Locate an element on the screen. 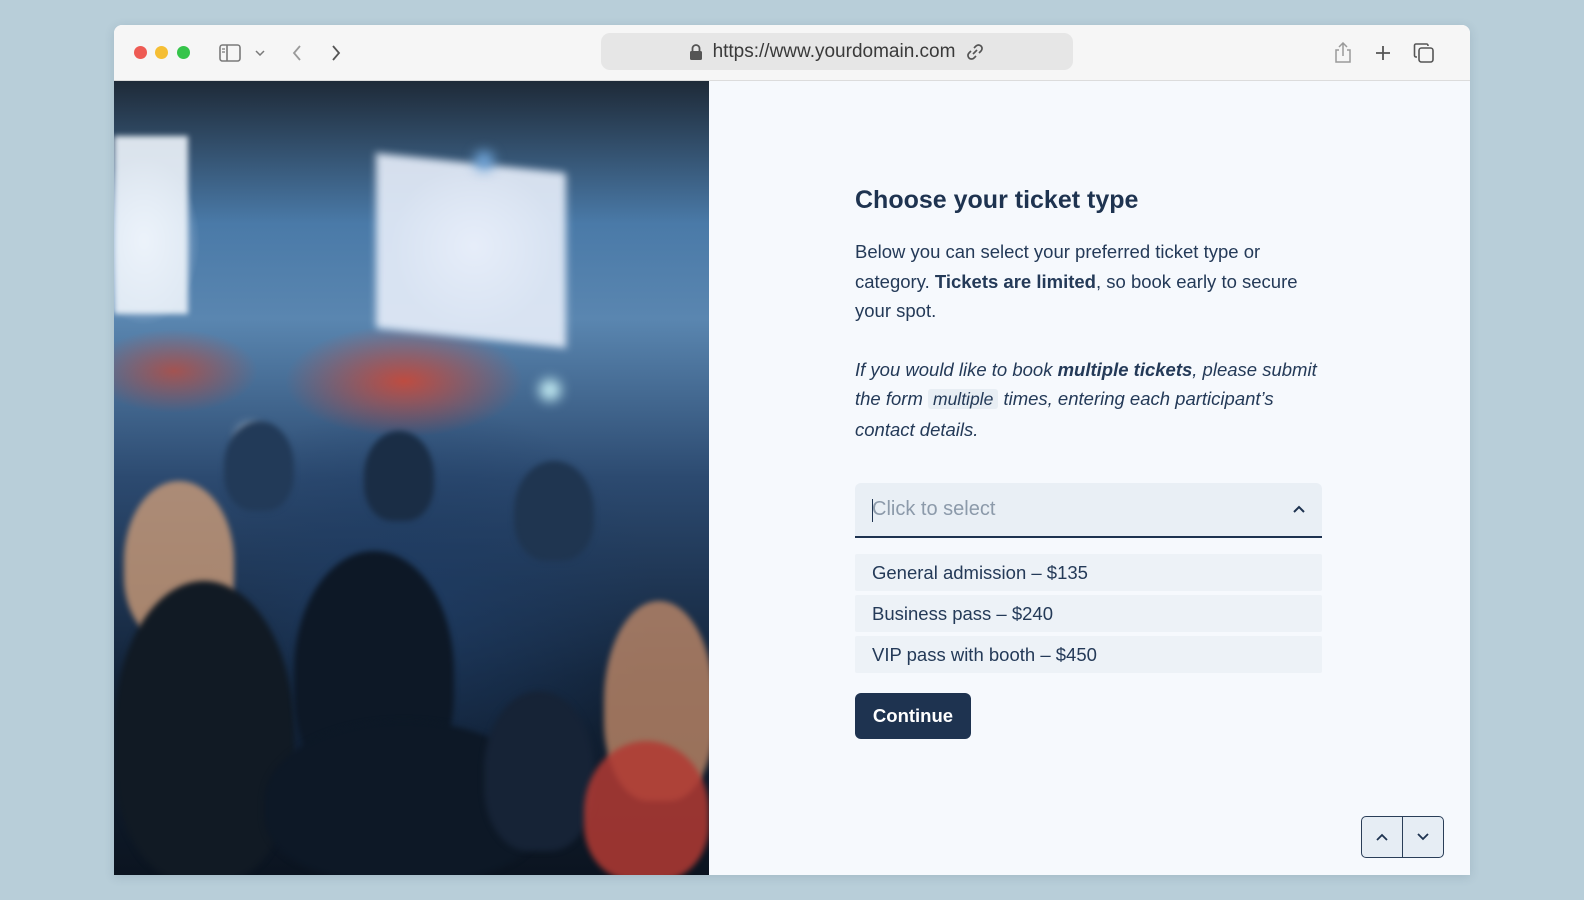  url-text: https://www.yourdomain.com is located at coordinates (834, 51).